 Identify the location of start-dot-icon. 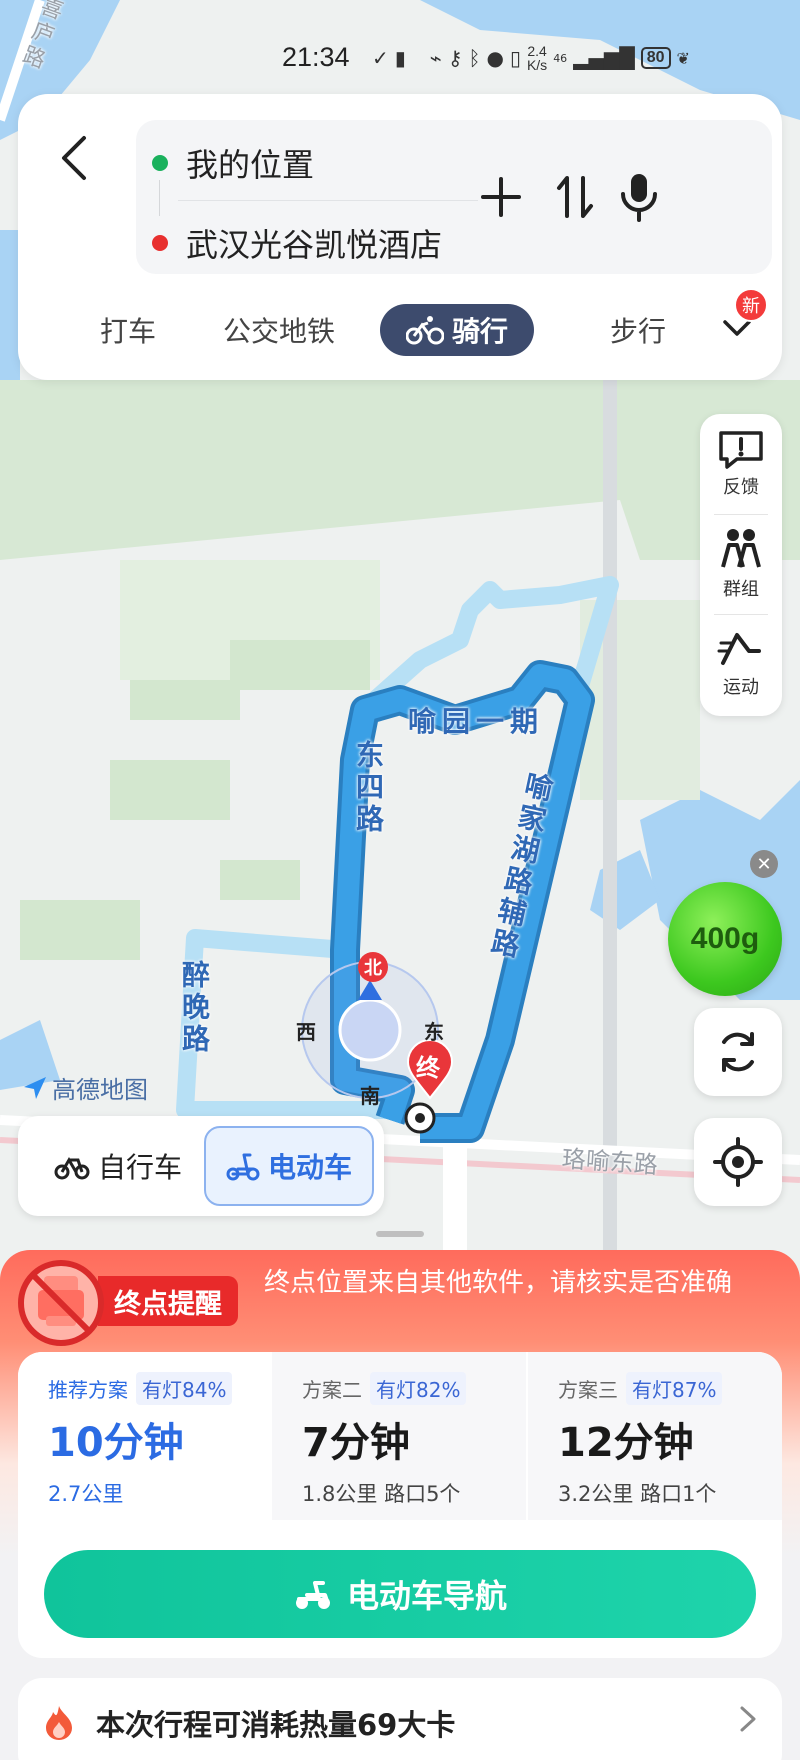
(160, 163).